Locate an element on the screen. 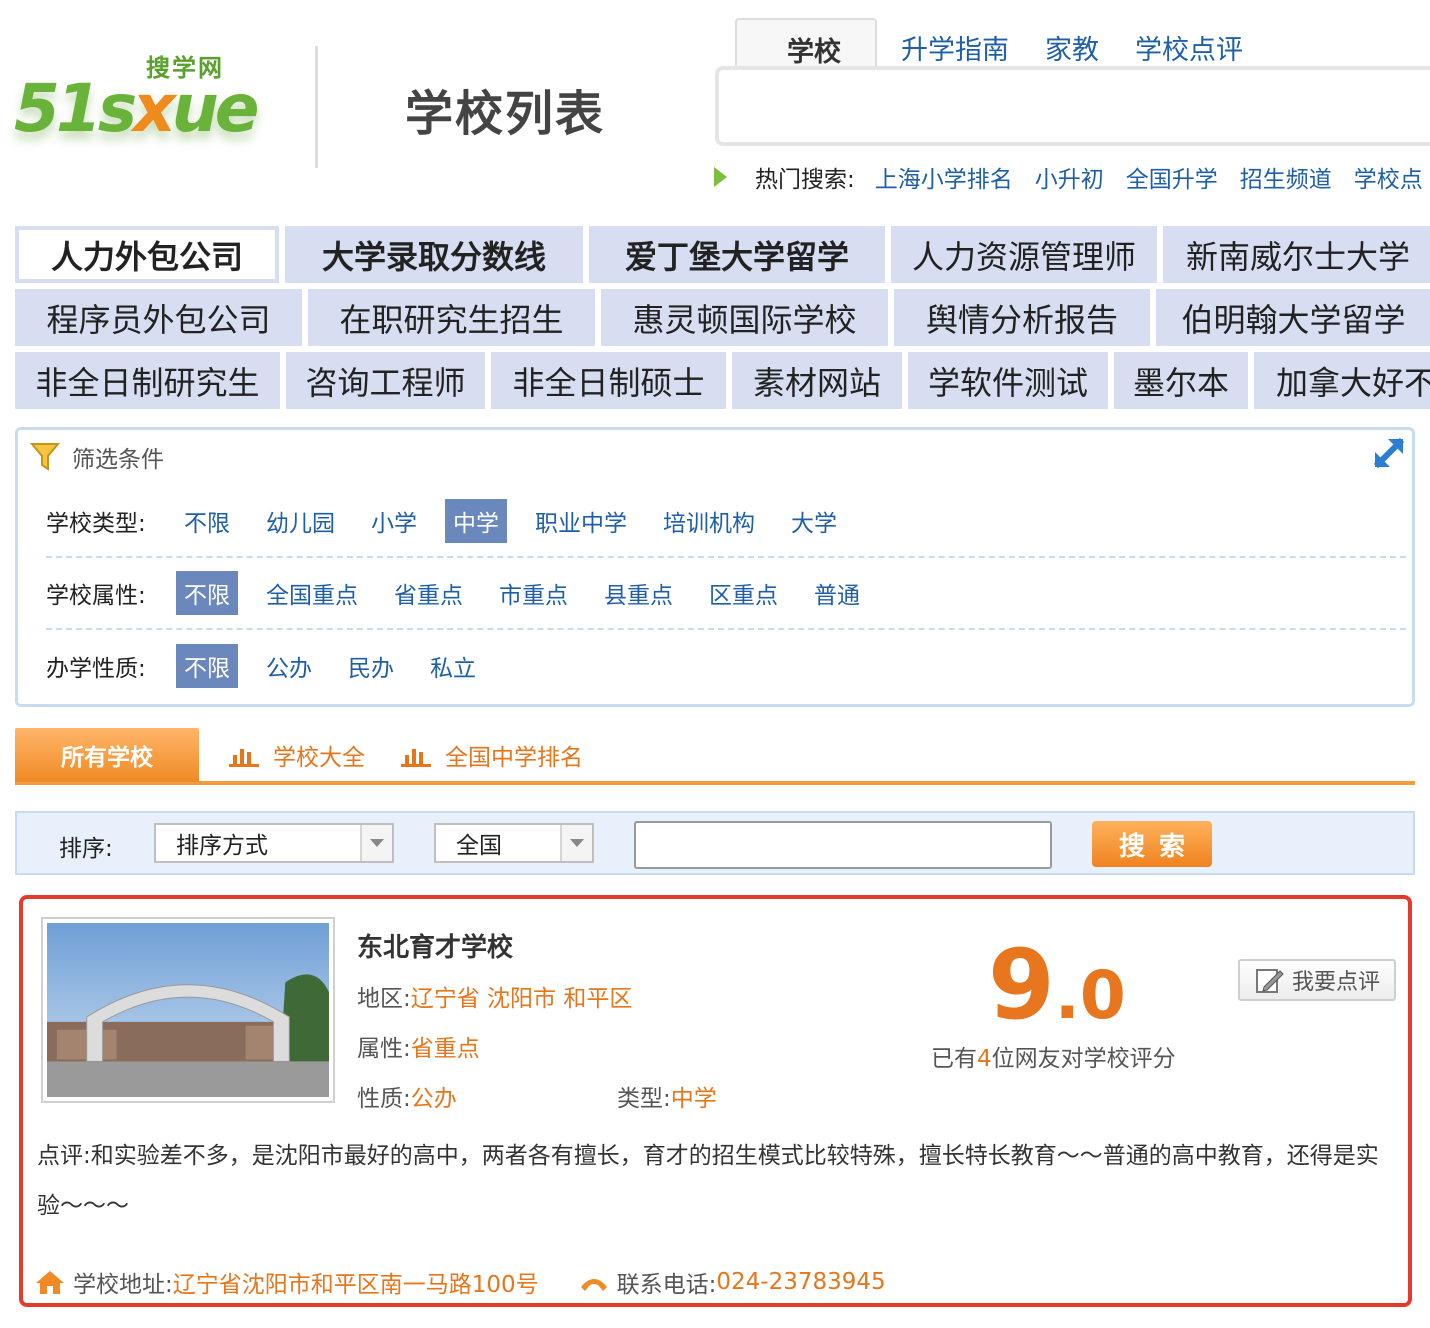  field-label: 性质: is located at coordinates (384, 1099).